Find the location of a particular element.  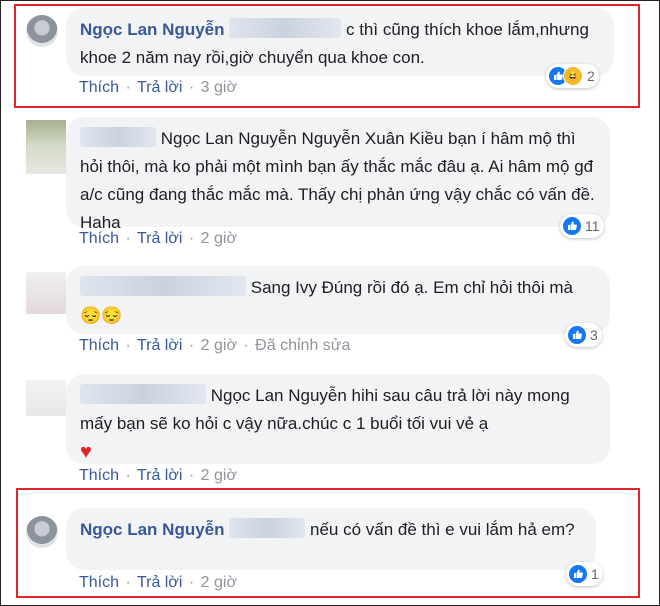

reaction-count: 11 is located at coordinates (592, 226).